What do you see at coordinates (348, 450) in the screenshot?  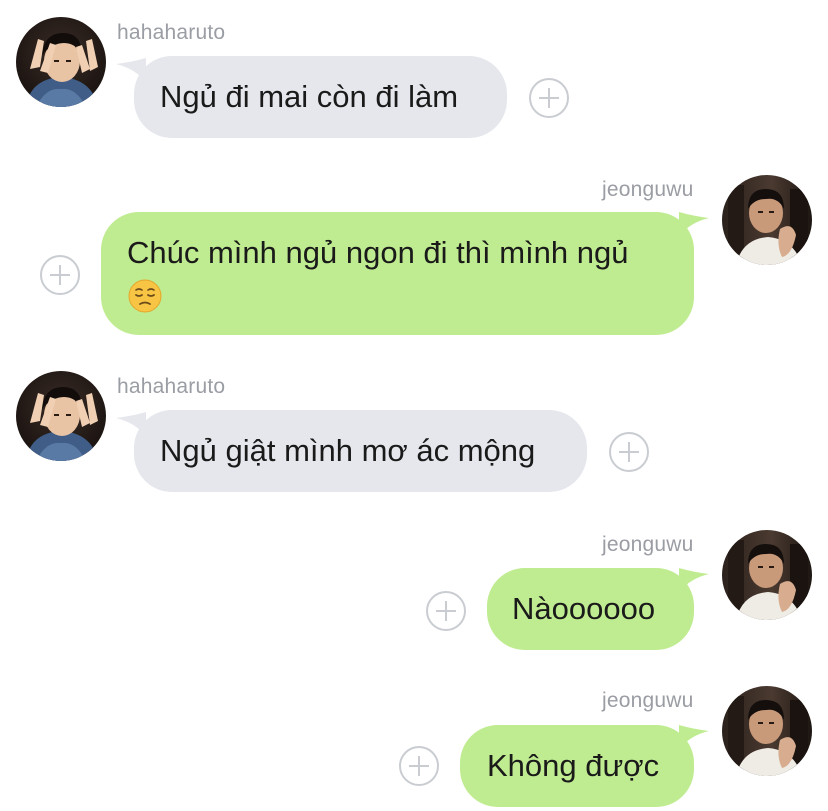 I see `message-text: Ngủ giật mình mơ ác mộng` at bounding box center [348, 450].